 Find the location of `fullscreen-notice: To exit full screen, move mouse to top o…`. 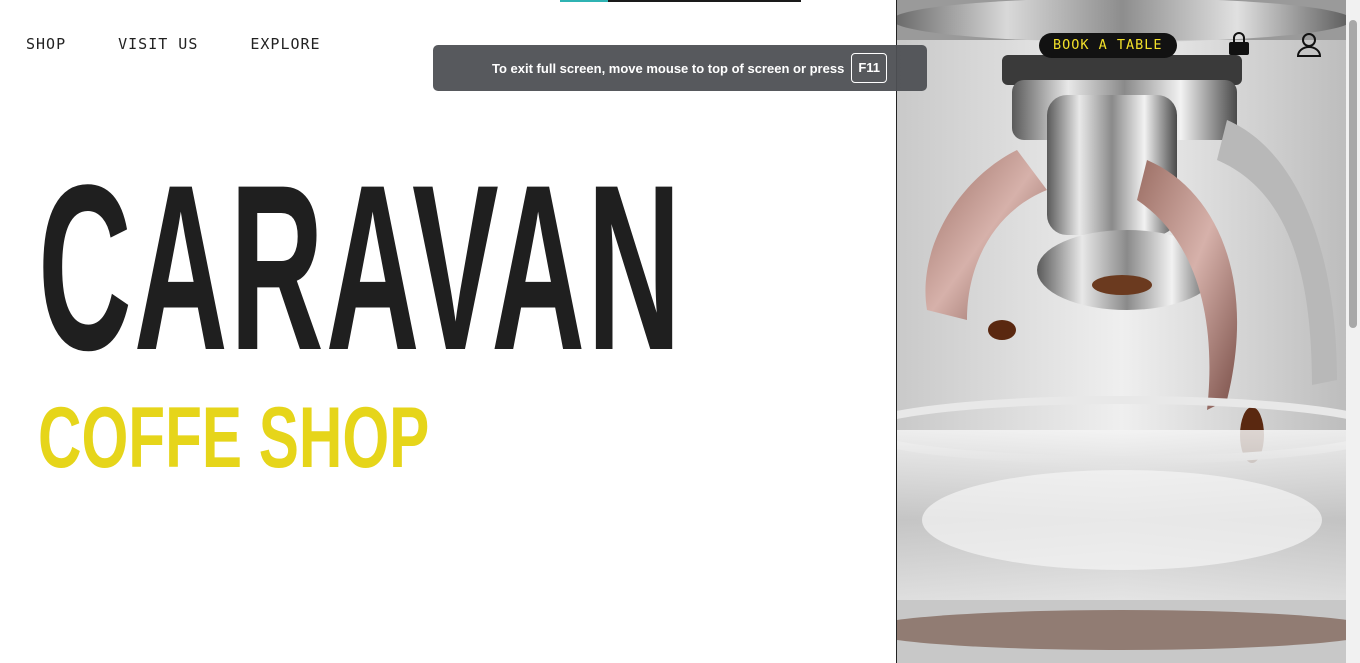

fullscreen-notice: To exit full screen, move mouse to top o… is located at coordinates (680, 68).